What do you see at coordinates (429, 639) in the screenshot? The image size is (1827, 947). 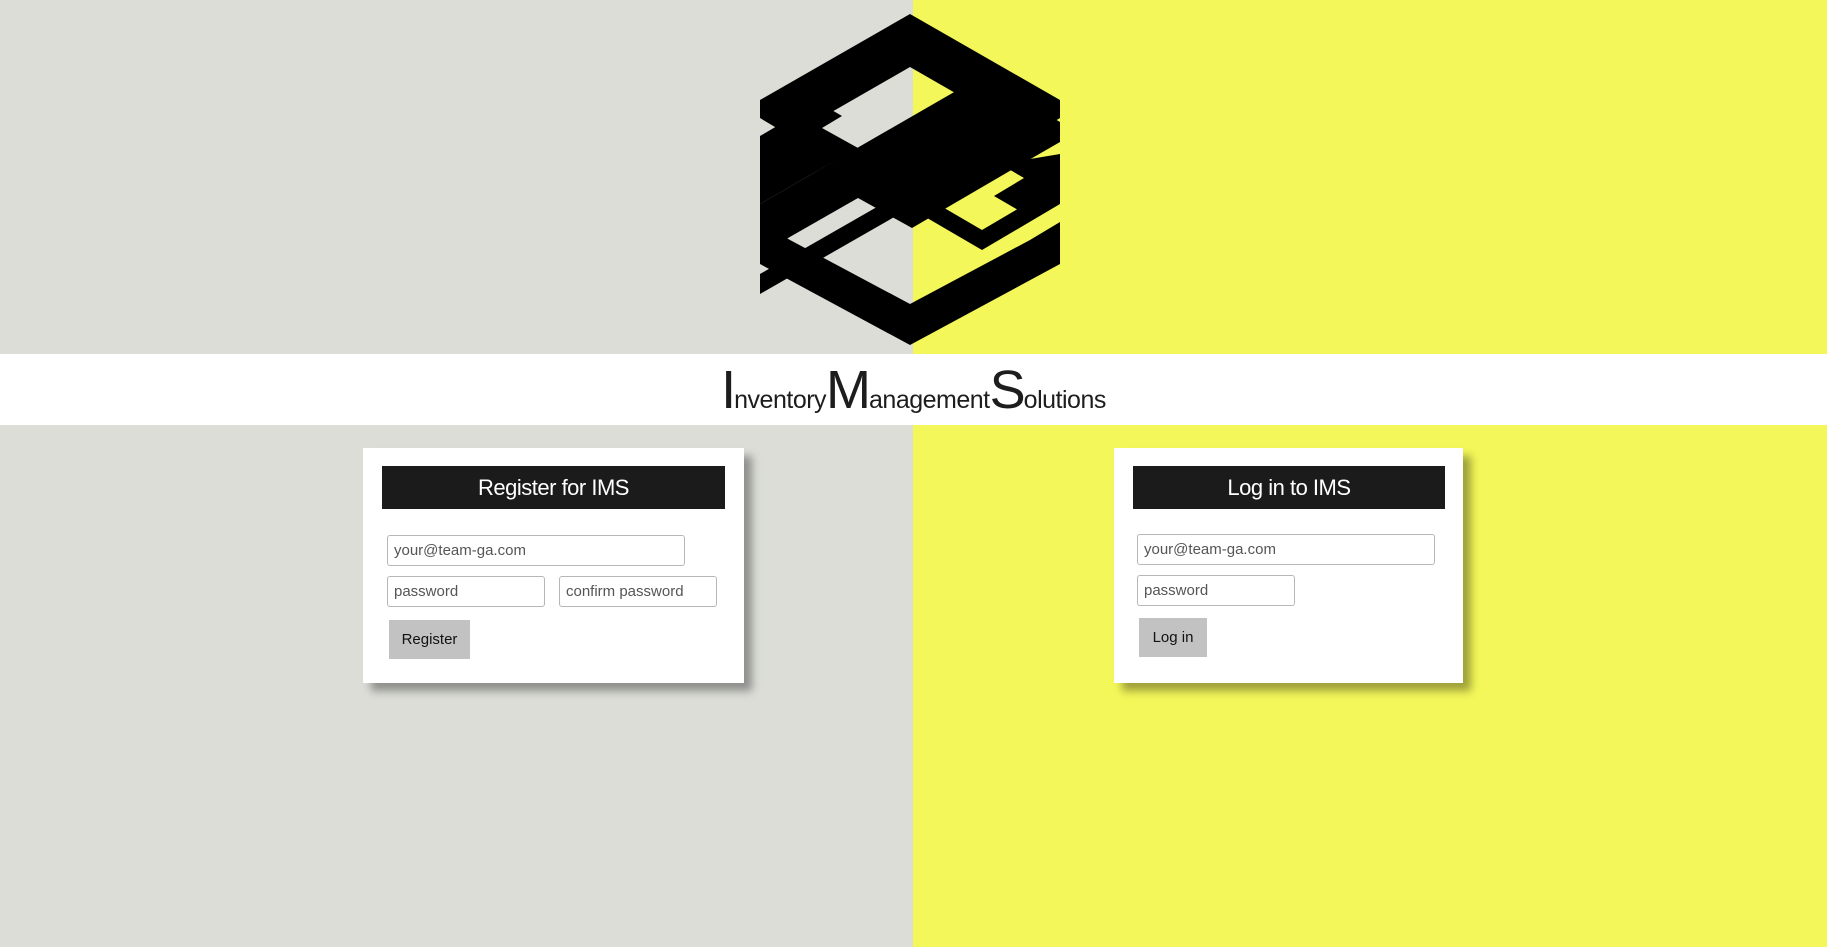 I see `register-button: Register` at bounding box center [429, 639].